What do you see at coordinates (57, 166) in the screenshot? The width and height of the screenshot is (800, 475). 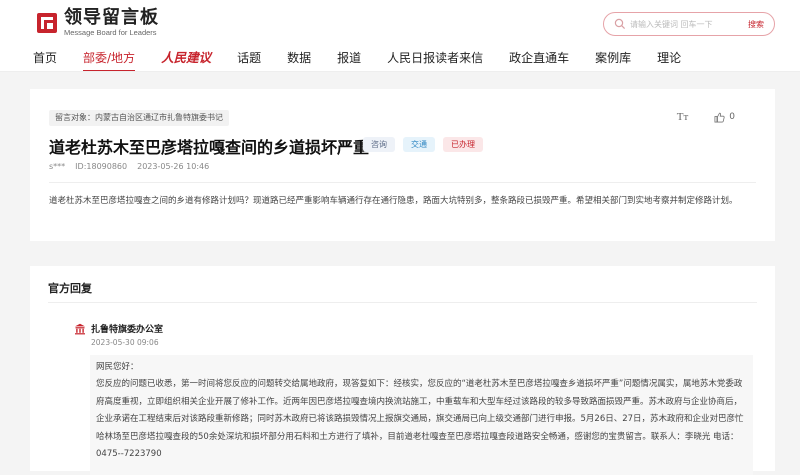 I see `author-name: s***` at bounding box center [57, 166].